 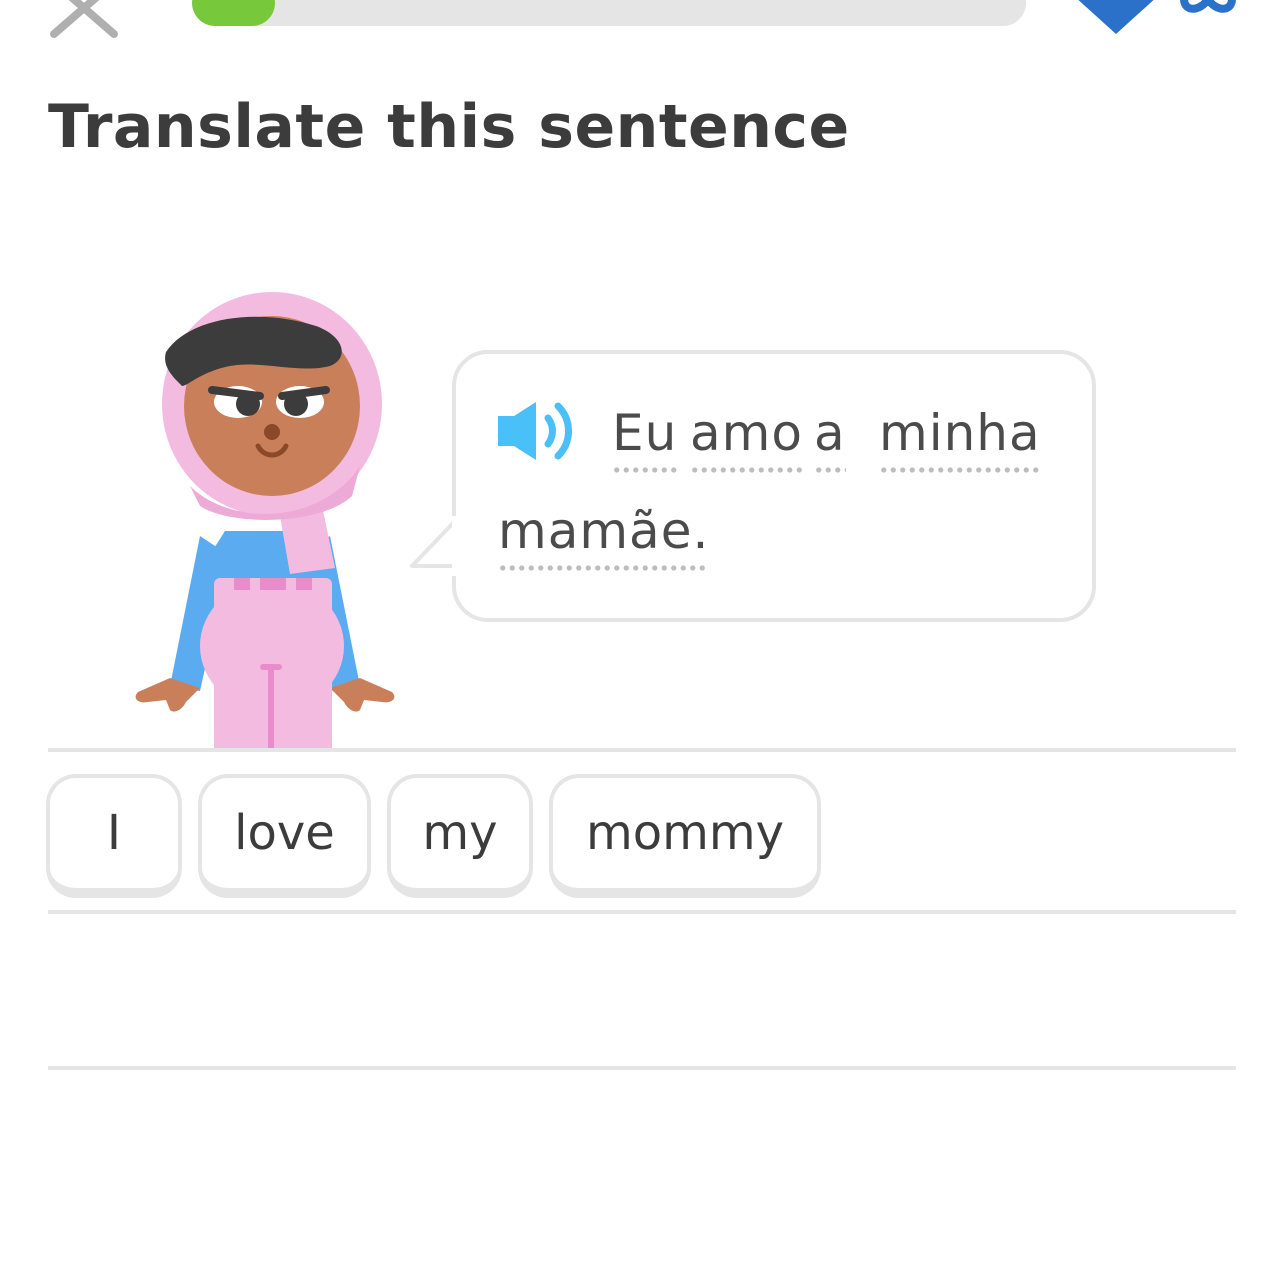 What do you see at coordinates (604, 536) in the screenshot?
I see `prompt-word: mamãe.` at bounding box center [604, 536].